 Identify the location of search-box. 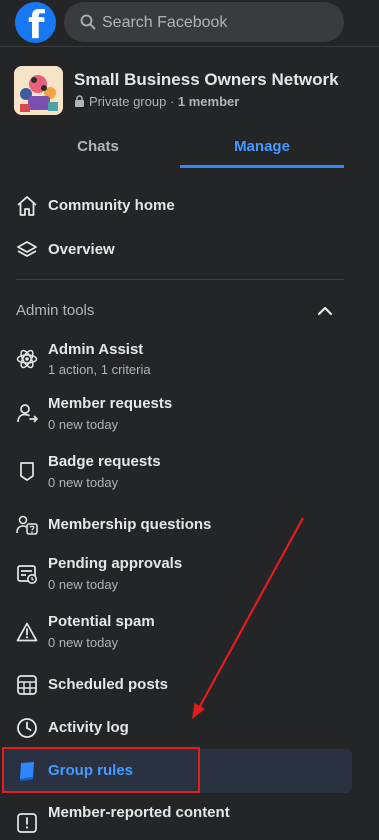
(204, 23).